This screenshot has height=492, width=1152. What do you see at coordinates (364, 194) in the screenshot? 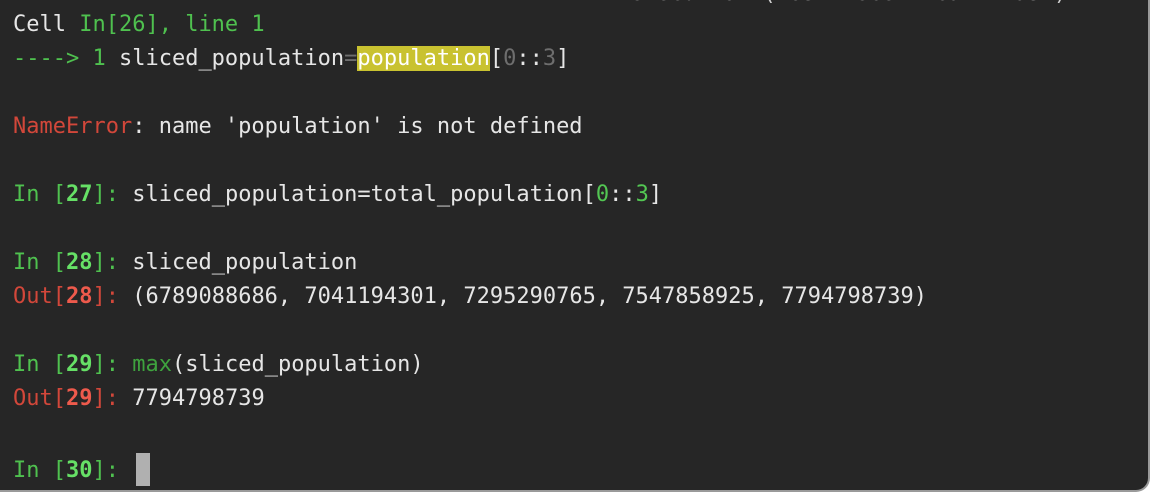
I see `input-code-pre: sliced_population=total_population[` at bounding box center [364, 194].